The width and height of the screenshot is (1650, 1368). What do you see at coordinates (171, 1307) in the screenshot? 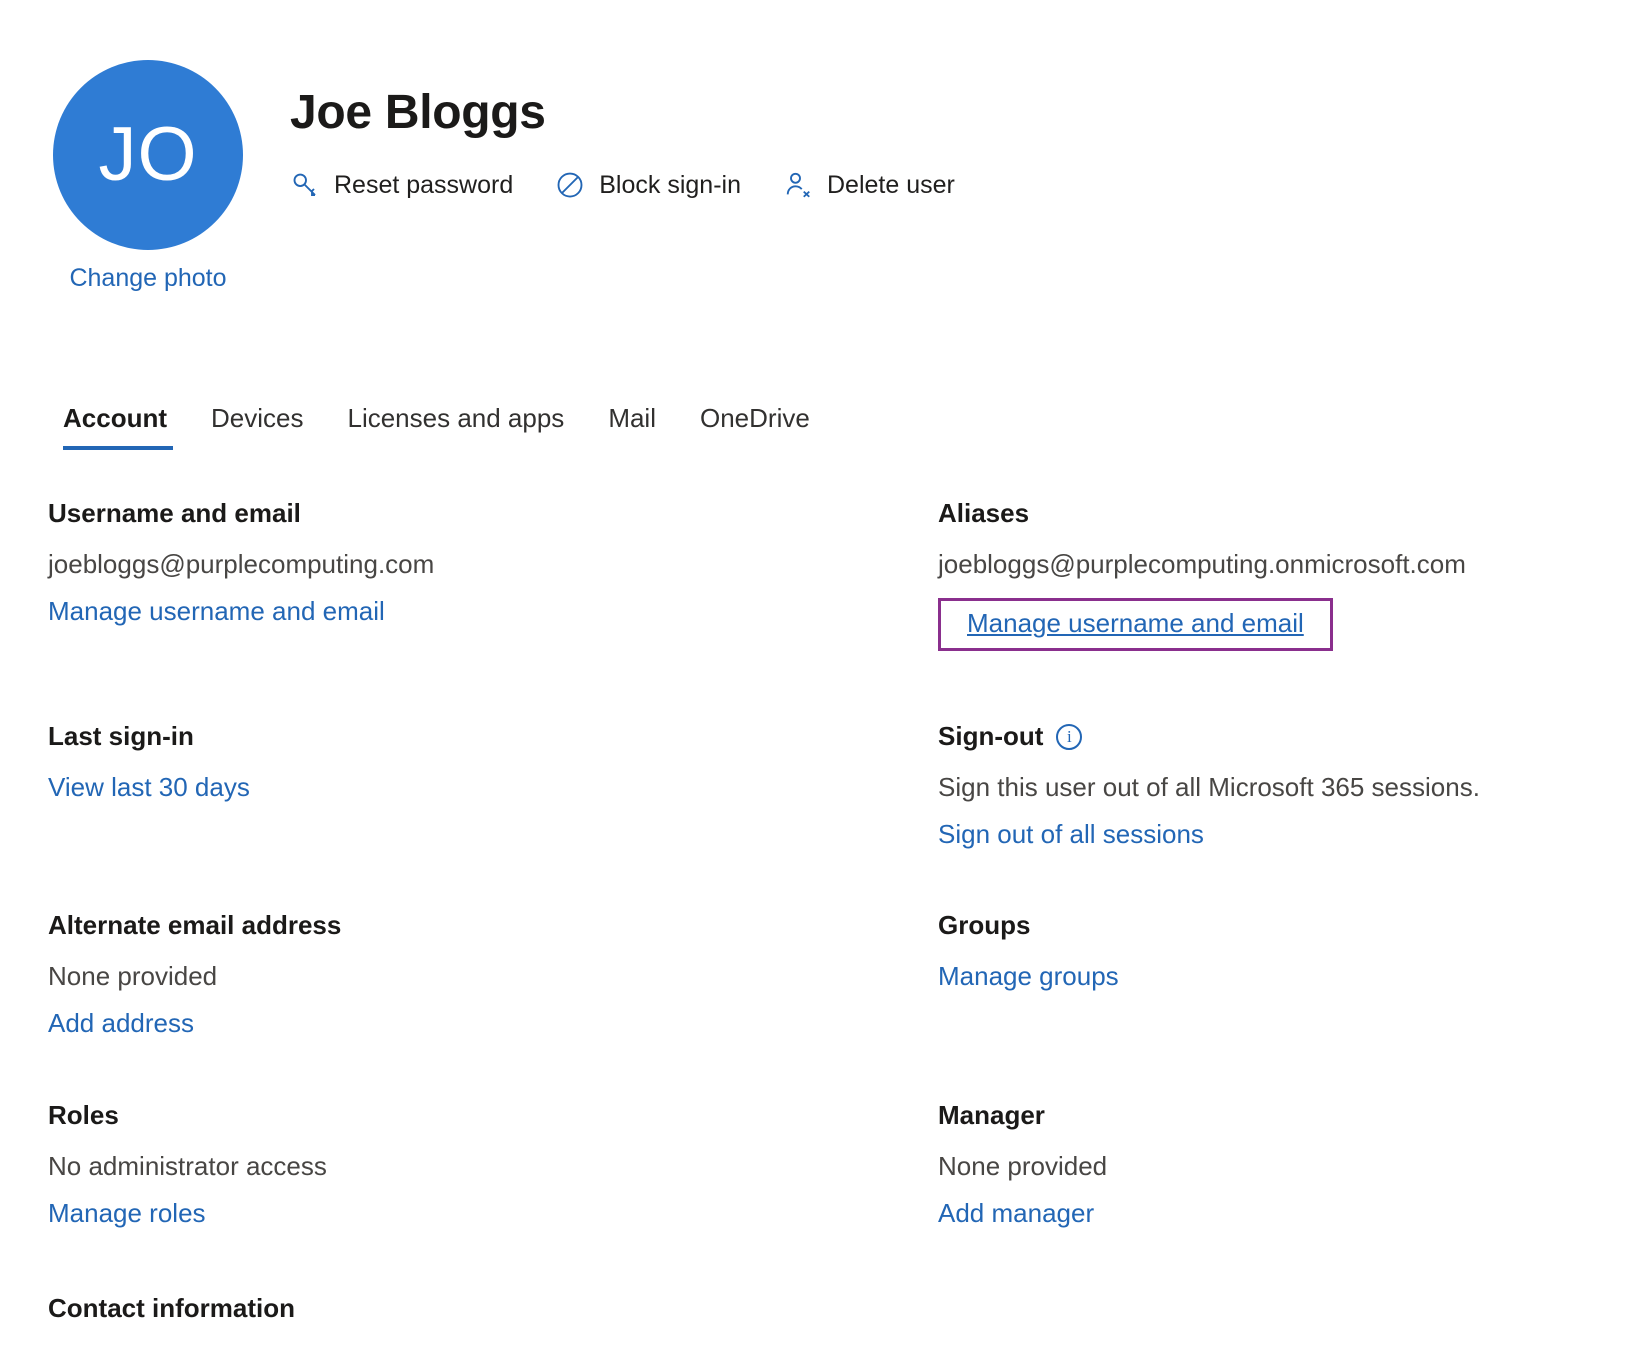
I see `contact-information-heading: Contact information` at bounding box center [171, 1307].